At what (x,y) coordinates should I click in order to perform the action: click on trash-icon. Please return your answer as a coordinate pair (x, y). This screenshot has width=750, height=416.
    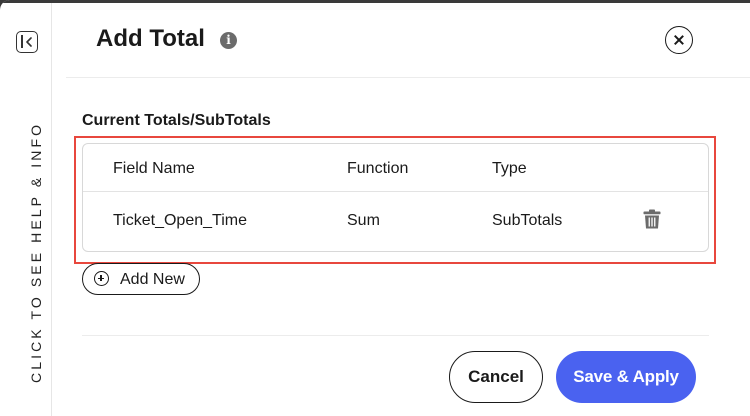
    Looking at the image, I should click on (652, 219).